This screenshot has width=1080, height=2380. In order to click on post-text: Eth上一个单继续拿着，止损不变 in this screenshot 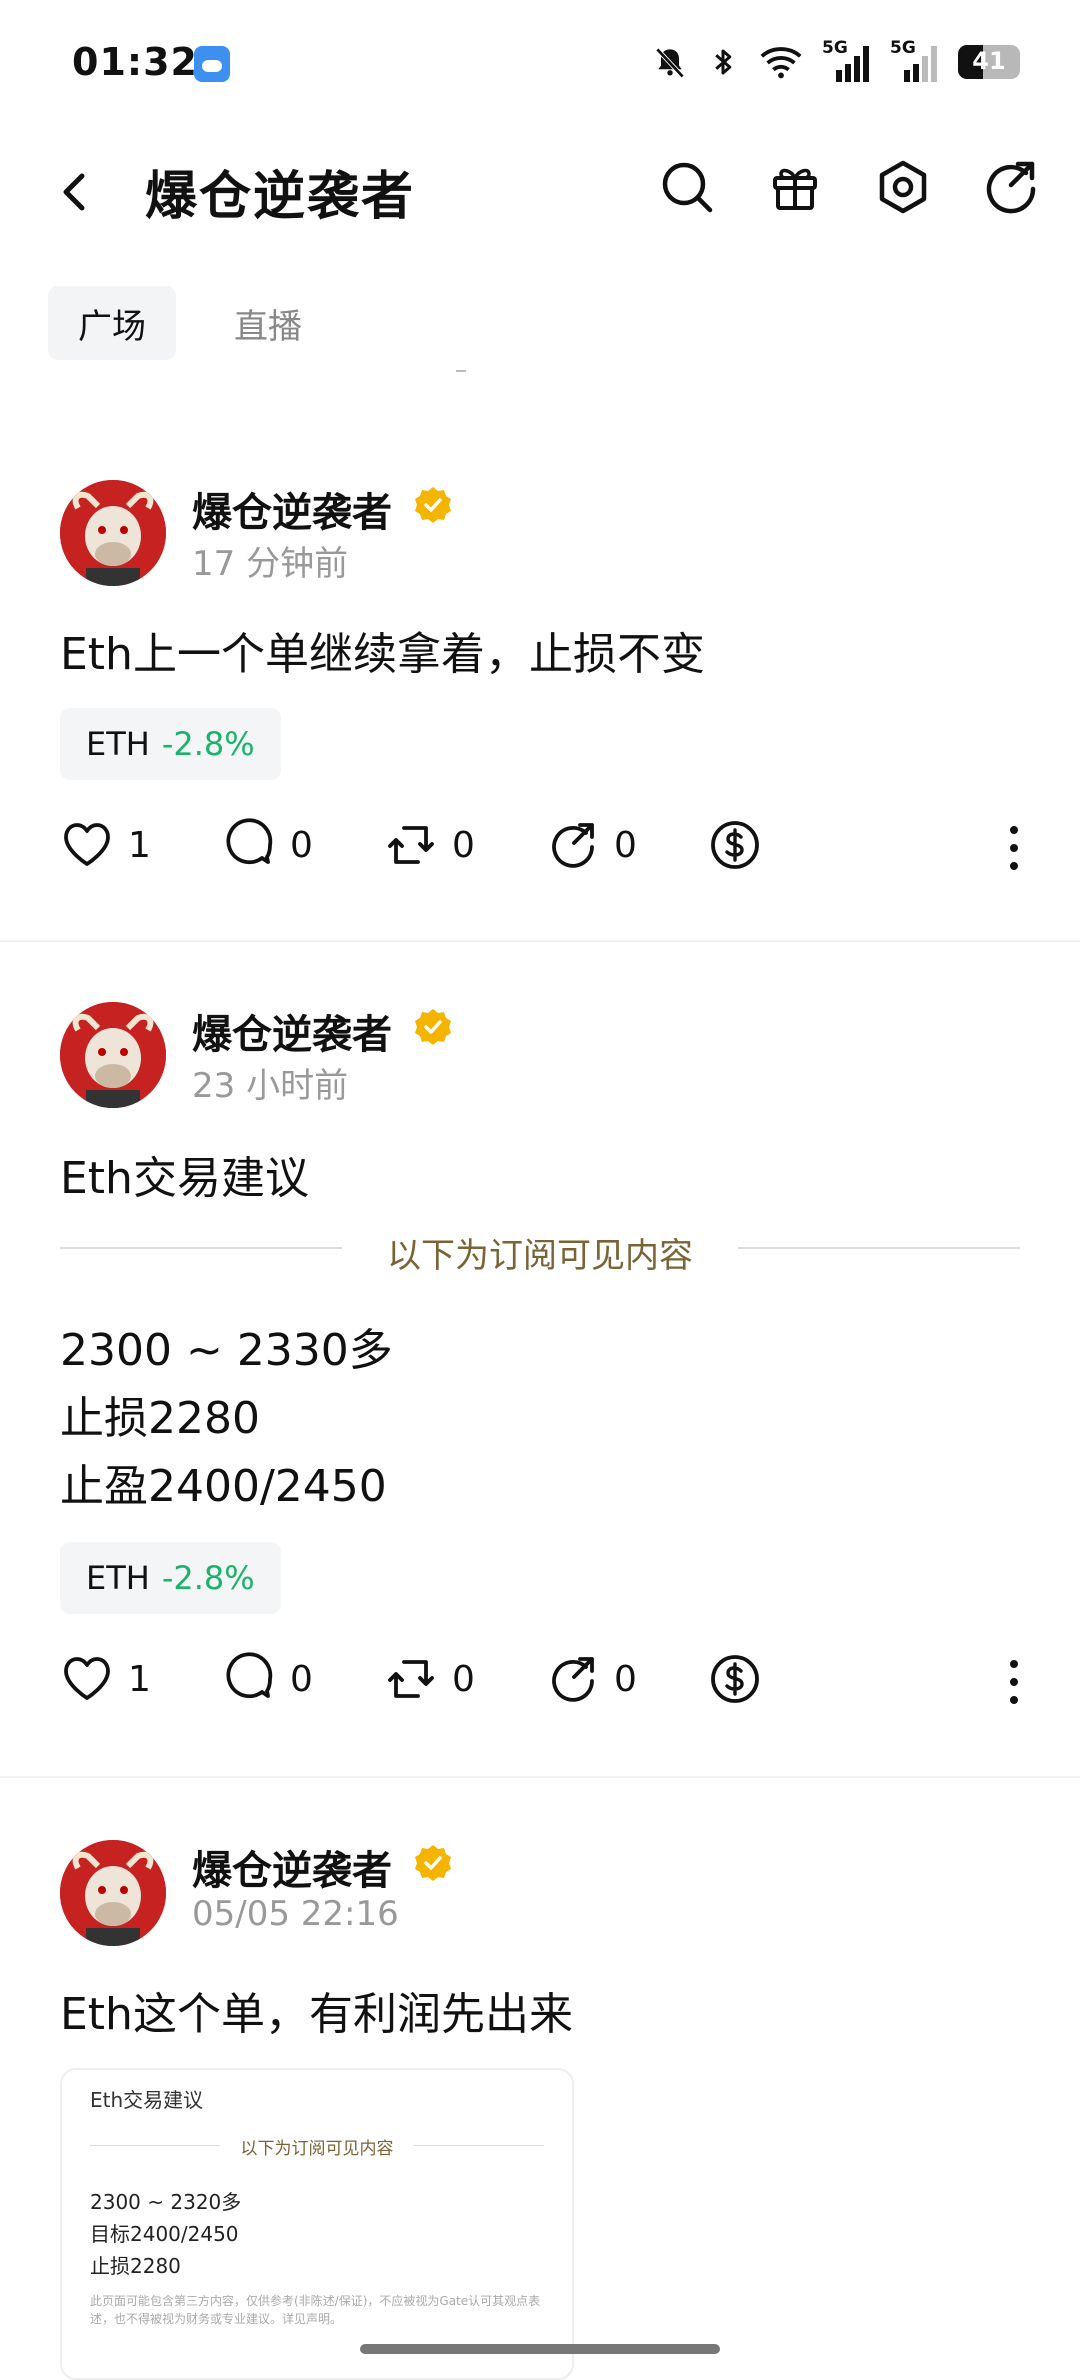, I will do `click(382, 654)`.